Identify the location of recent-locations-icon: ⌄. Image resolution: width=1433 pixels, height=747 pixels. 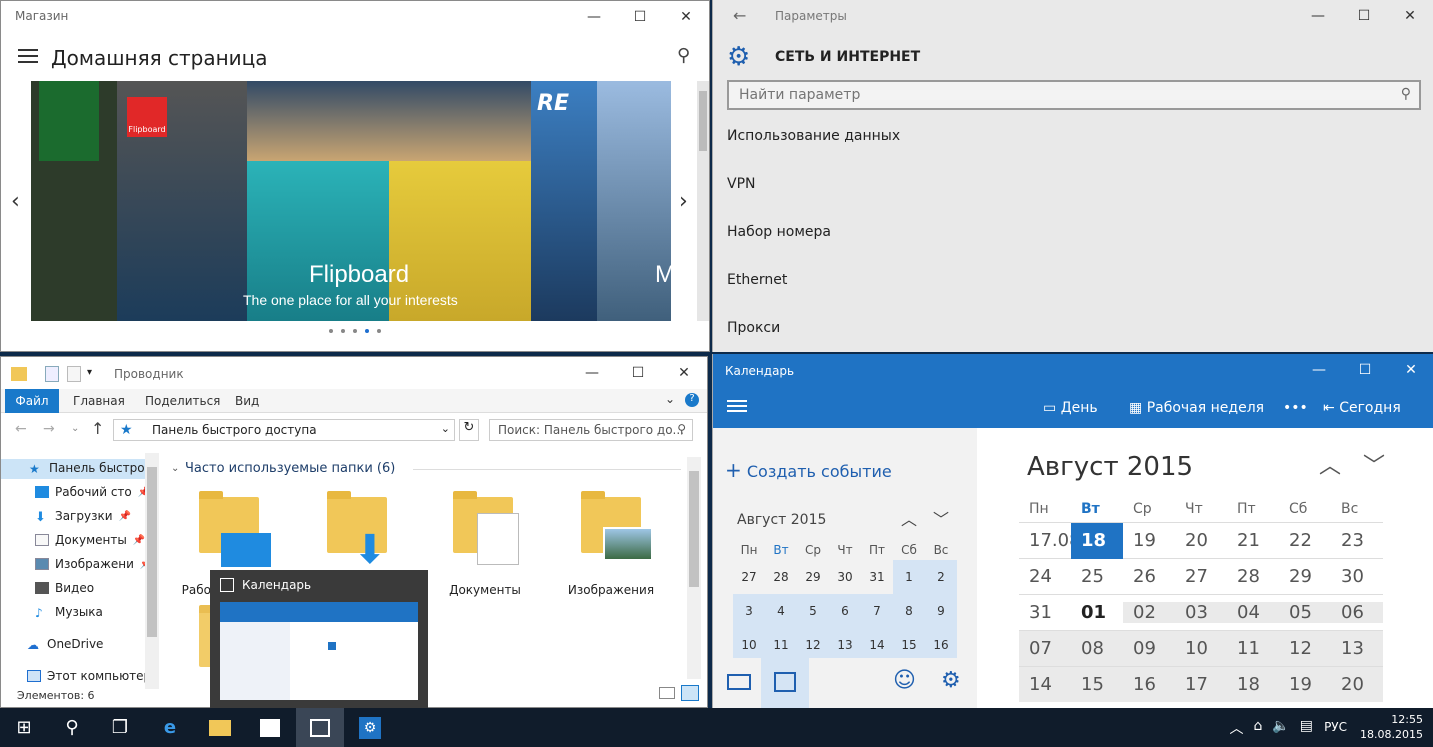
(75, 428).